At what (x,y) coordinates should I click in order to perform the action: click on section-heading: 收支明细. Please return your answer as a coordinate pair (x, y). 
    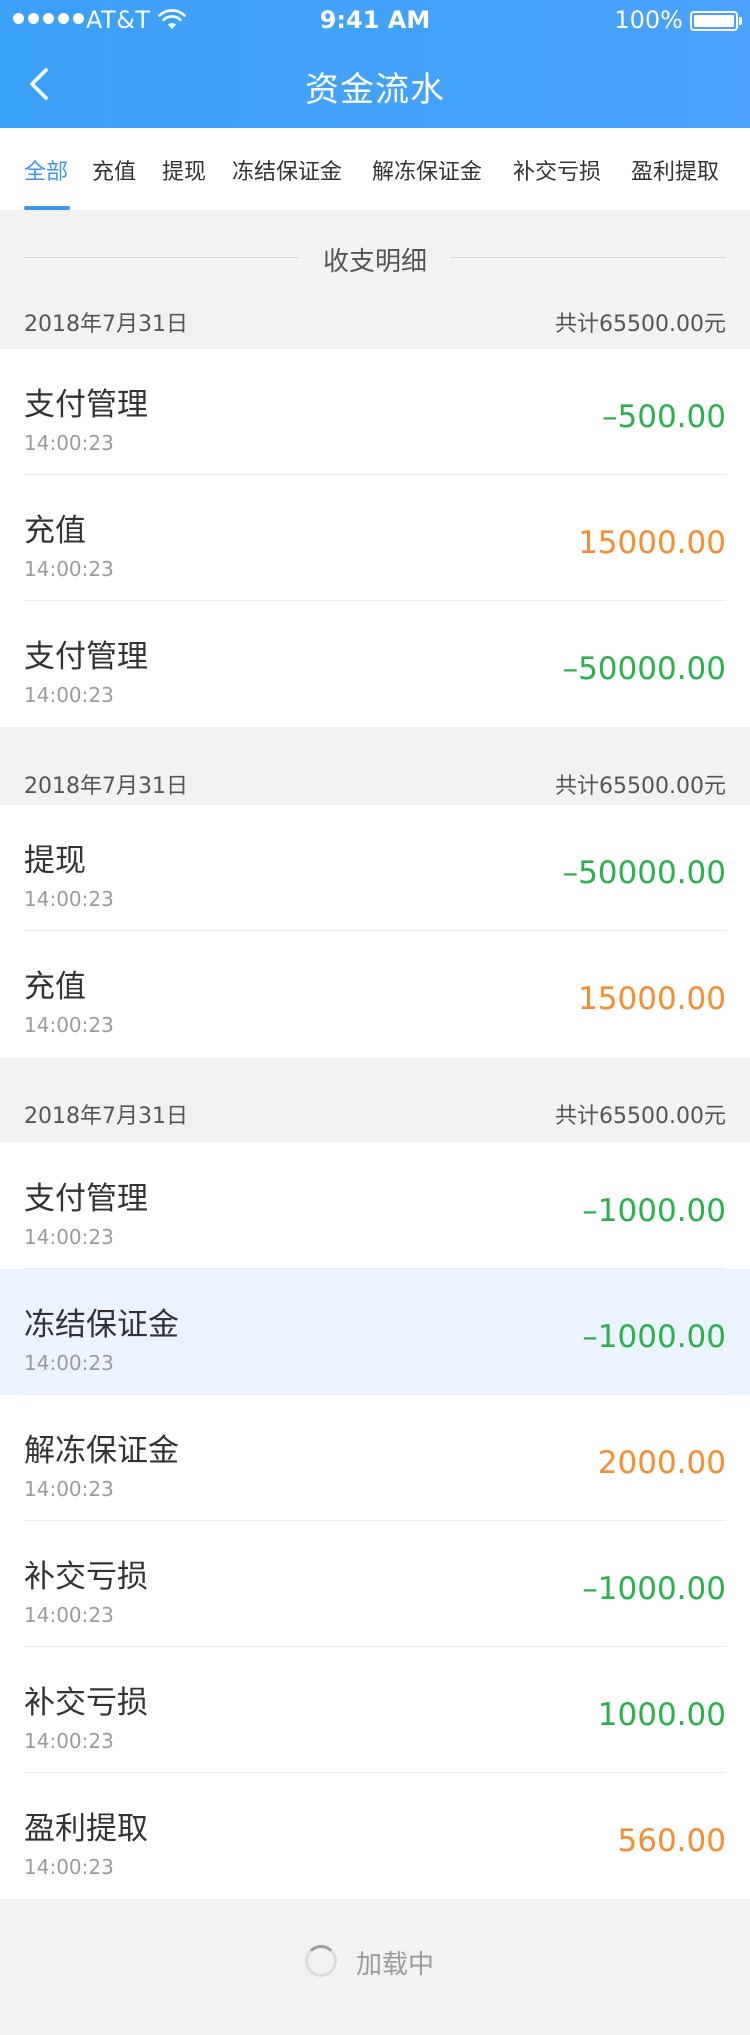
    Looking at the image, I should click on (375, 258).